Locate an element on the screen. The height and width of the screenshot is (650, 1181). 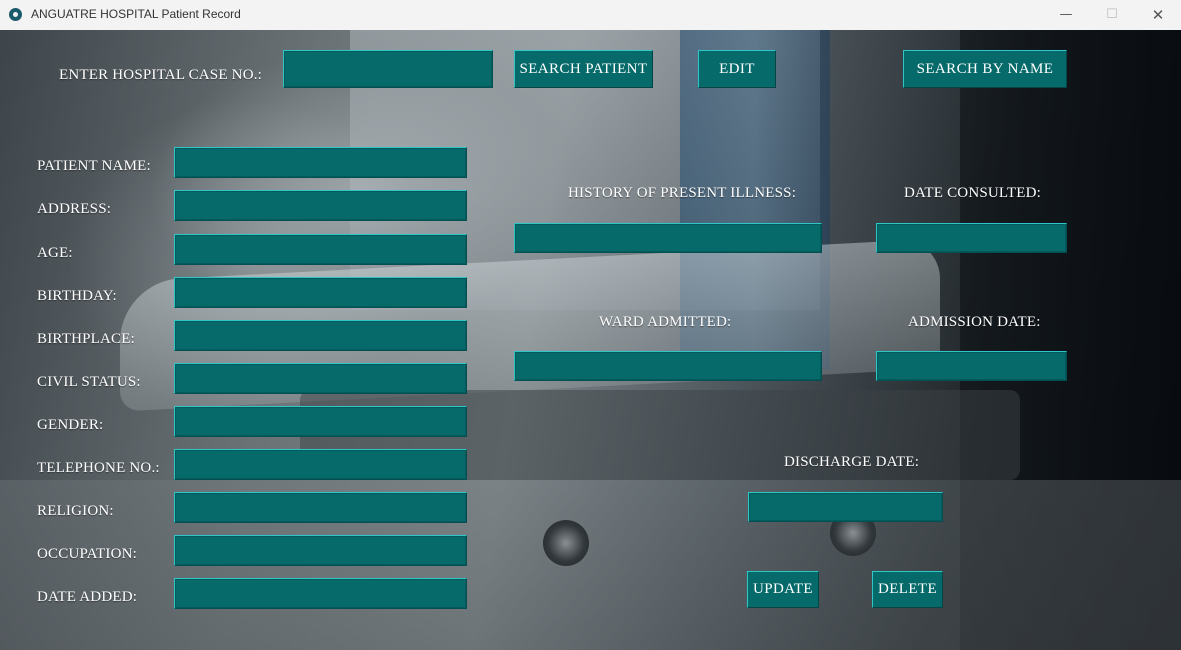
maximize-icon: ☐ is located at coordinates (1112, 15).